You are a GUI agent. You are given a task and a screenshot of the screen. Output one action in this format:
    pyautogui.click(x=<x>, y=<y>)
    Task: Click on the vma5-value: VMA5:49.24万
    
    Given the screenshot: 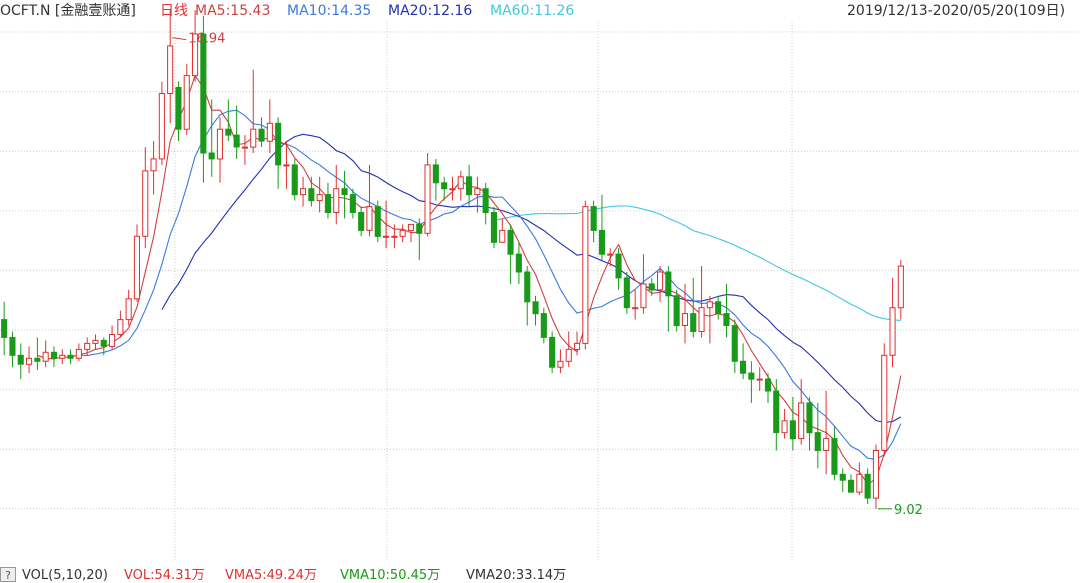 What is the action you would take?
    pyautogui.click(x=271, y=575)
    